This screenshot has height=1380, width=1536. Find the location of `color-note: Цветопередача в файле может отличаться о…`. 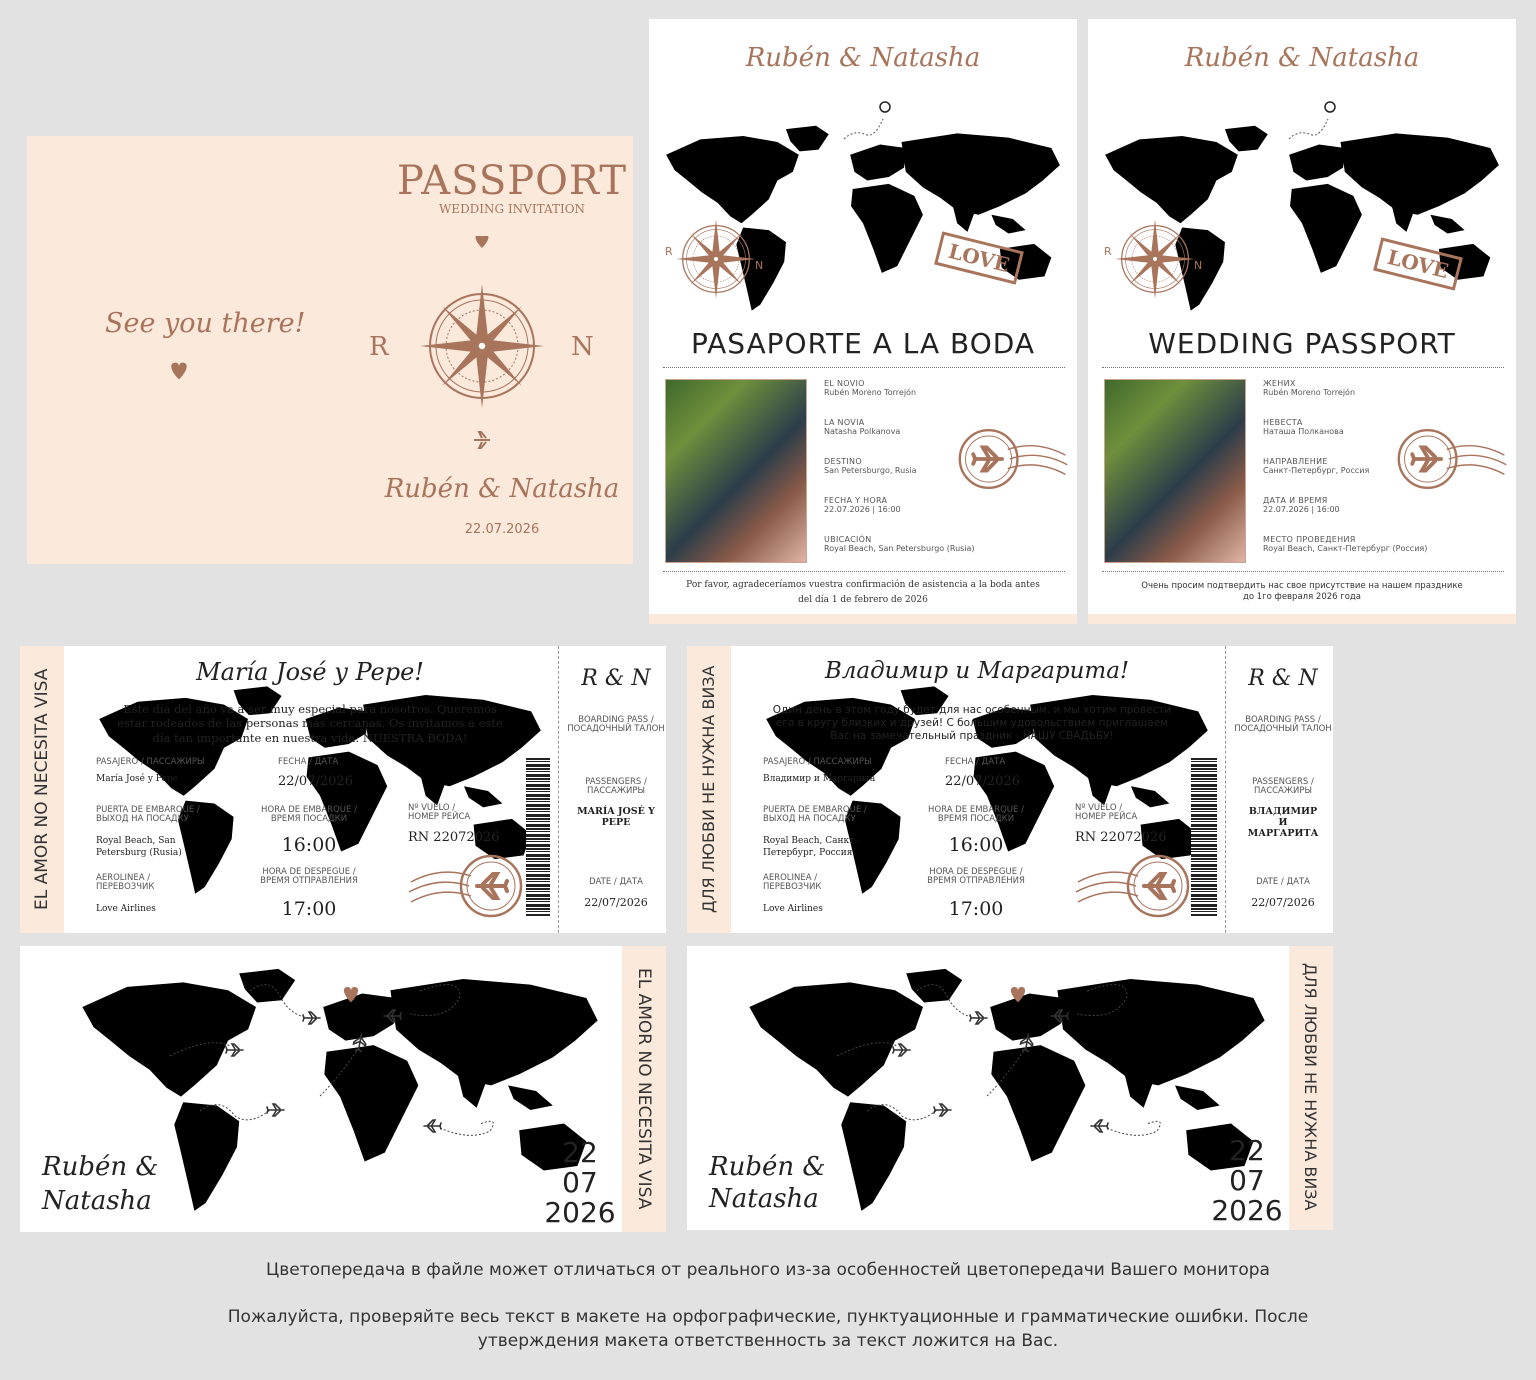

color-note: Цветопередача в файле может отличаться о… is located at coordinates (768, 1270).